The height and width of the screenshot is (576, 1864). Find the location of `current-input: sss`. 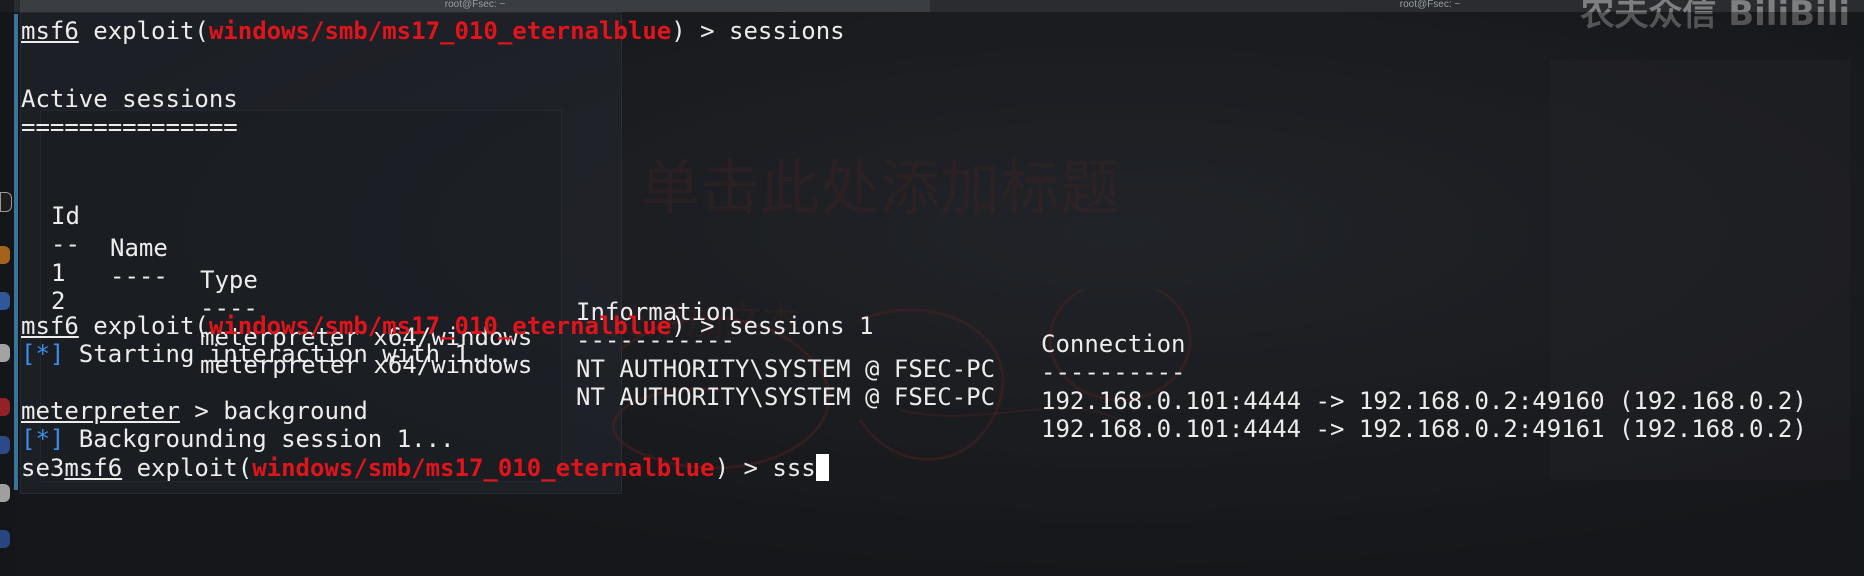

current-input: sss is located at coordinates (793, 468).